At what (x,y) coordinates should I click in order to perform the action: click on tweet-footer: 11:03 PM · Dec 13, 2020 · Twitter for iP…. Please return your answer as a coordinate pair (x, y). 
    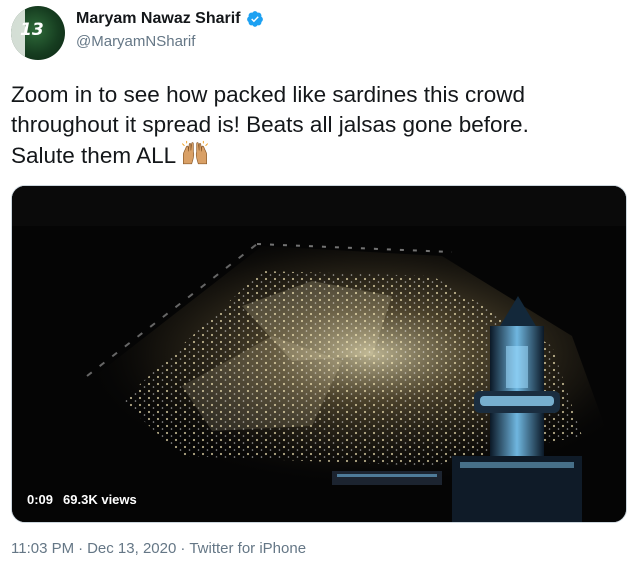
    Looking at the image, I should click on (158, 548).